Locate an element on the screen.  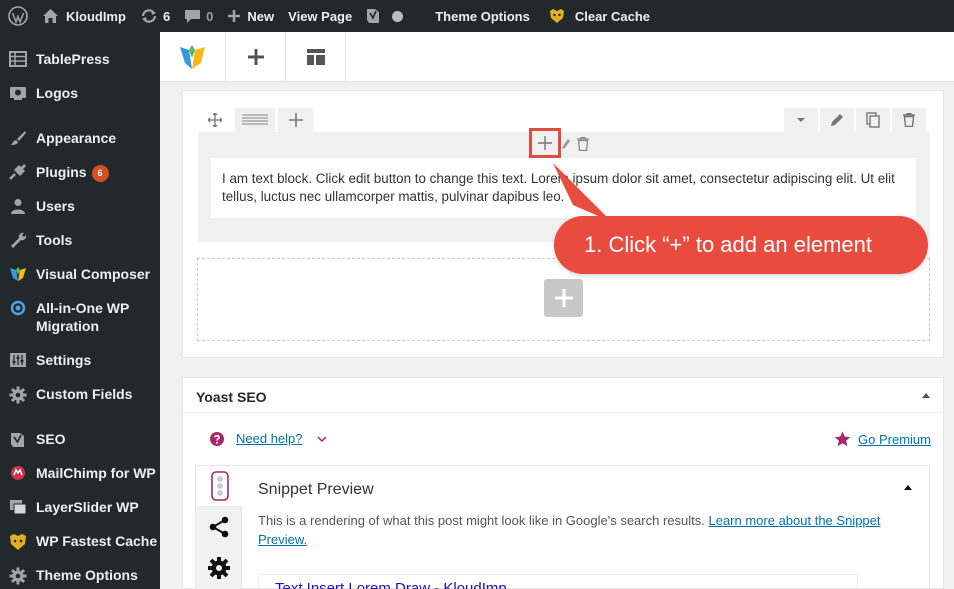
pencil-icon is located at coordinates (837, 120).